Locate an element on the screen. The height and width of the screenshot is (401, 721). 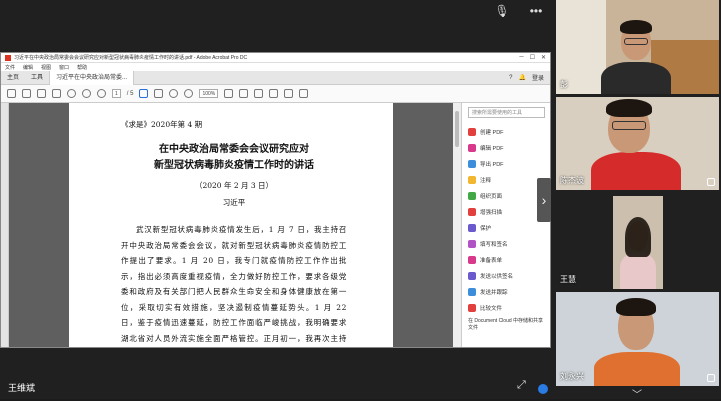
minimize-icon: ─ is located at coordinates (521, 57).